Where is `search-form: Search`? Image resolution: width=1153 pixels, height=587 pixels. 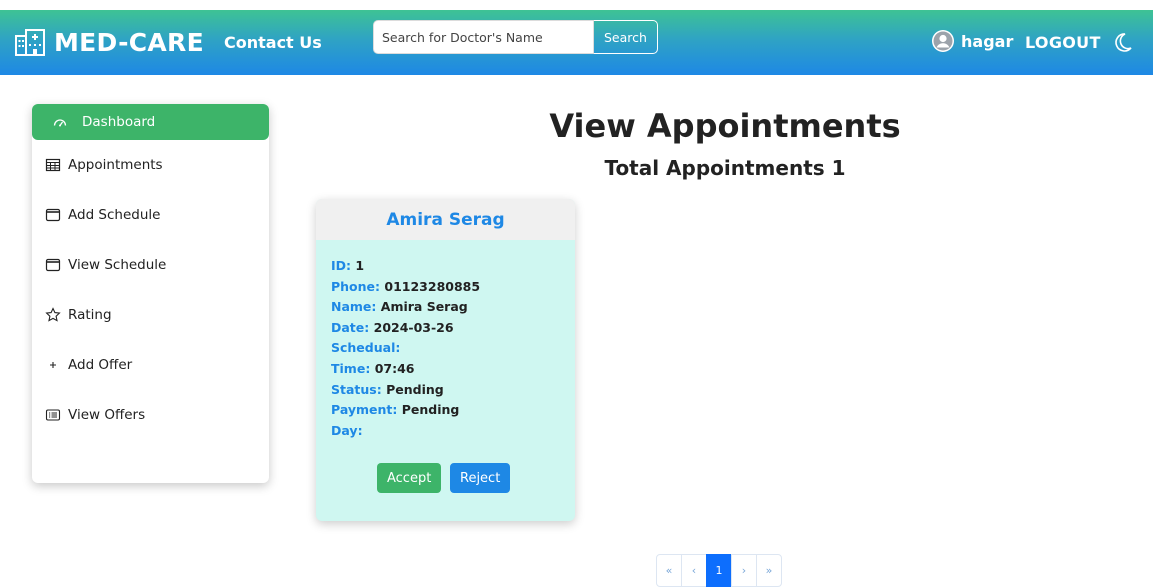 search-form: Search is located at coordinates (515, 37).